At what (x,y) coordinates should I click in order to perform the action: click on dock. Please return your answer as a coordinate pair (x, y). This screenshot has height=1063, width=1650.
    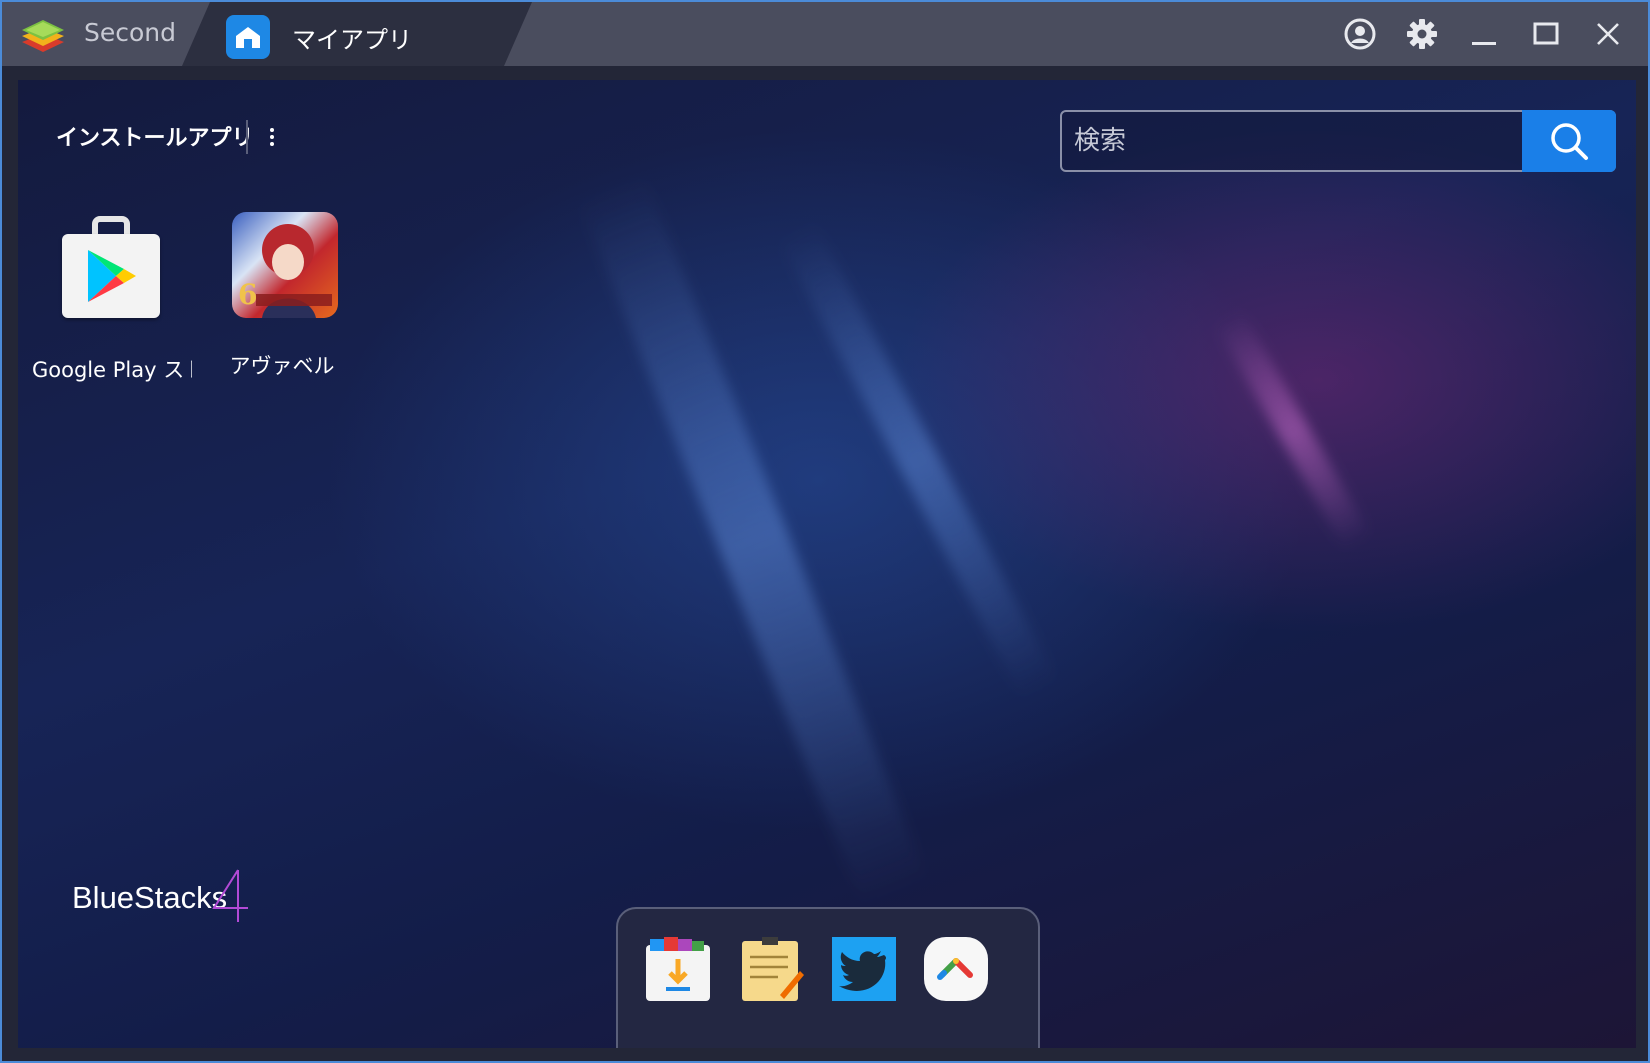
    Looking at the image, I should click on (828, 977).